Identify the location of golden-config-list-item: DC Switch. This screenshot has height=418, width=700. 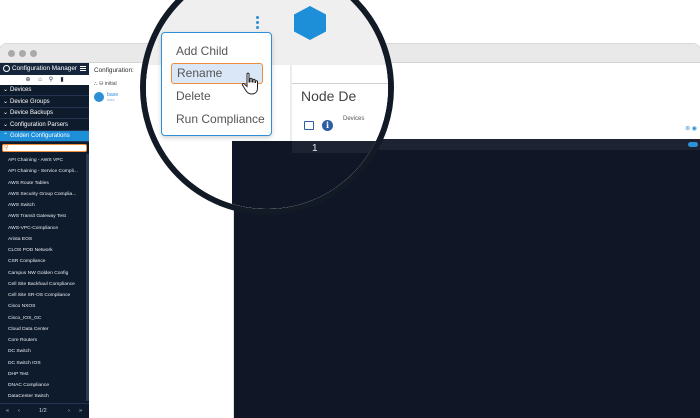
(43, 351).